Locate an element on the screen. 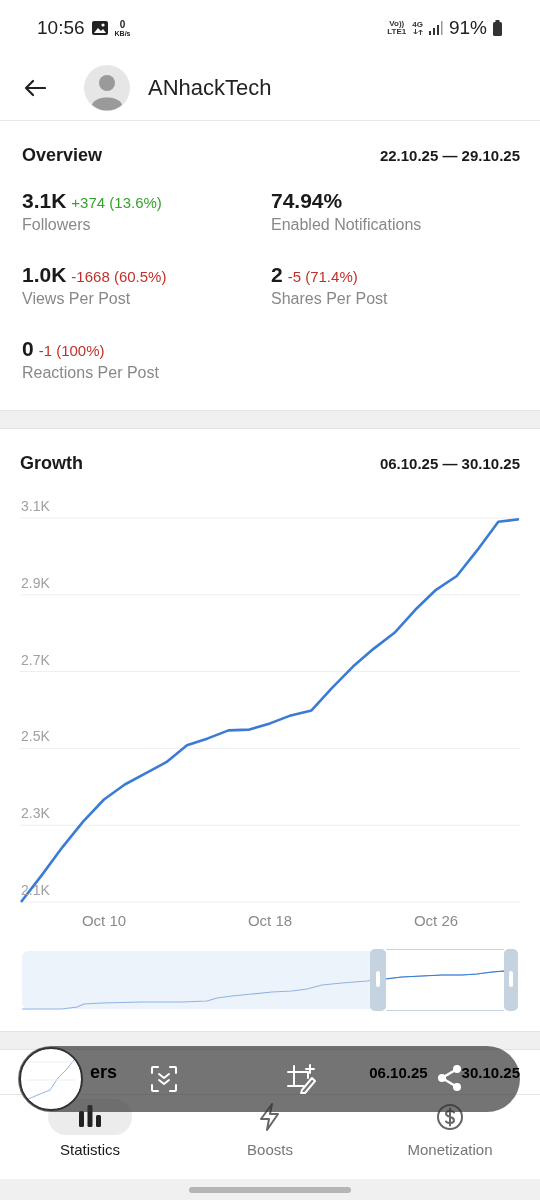 The width and height of the screenshot is (540, 1200). network-label: 4G is located at coordinates (417, 25).